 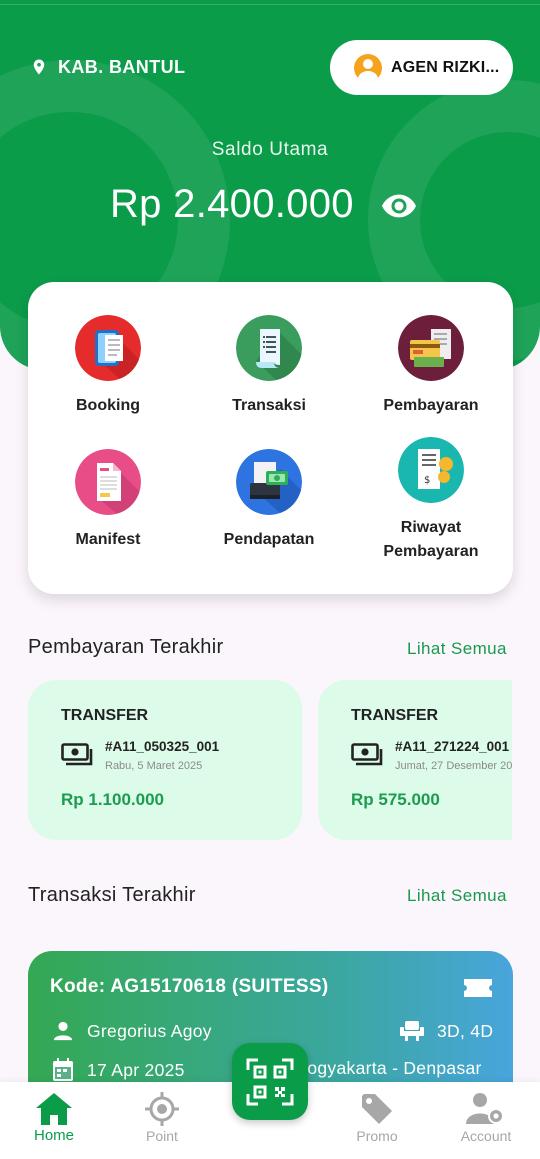 What do you see at coordinates (398, 206) in the screenshot?
I see `eye-icon` at bounding box center [398, 206].